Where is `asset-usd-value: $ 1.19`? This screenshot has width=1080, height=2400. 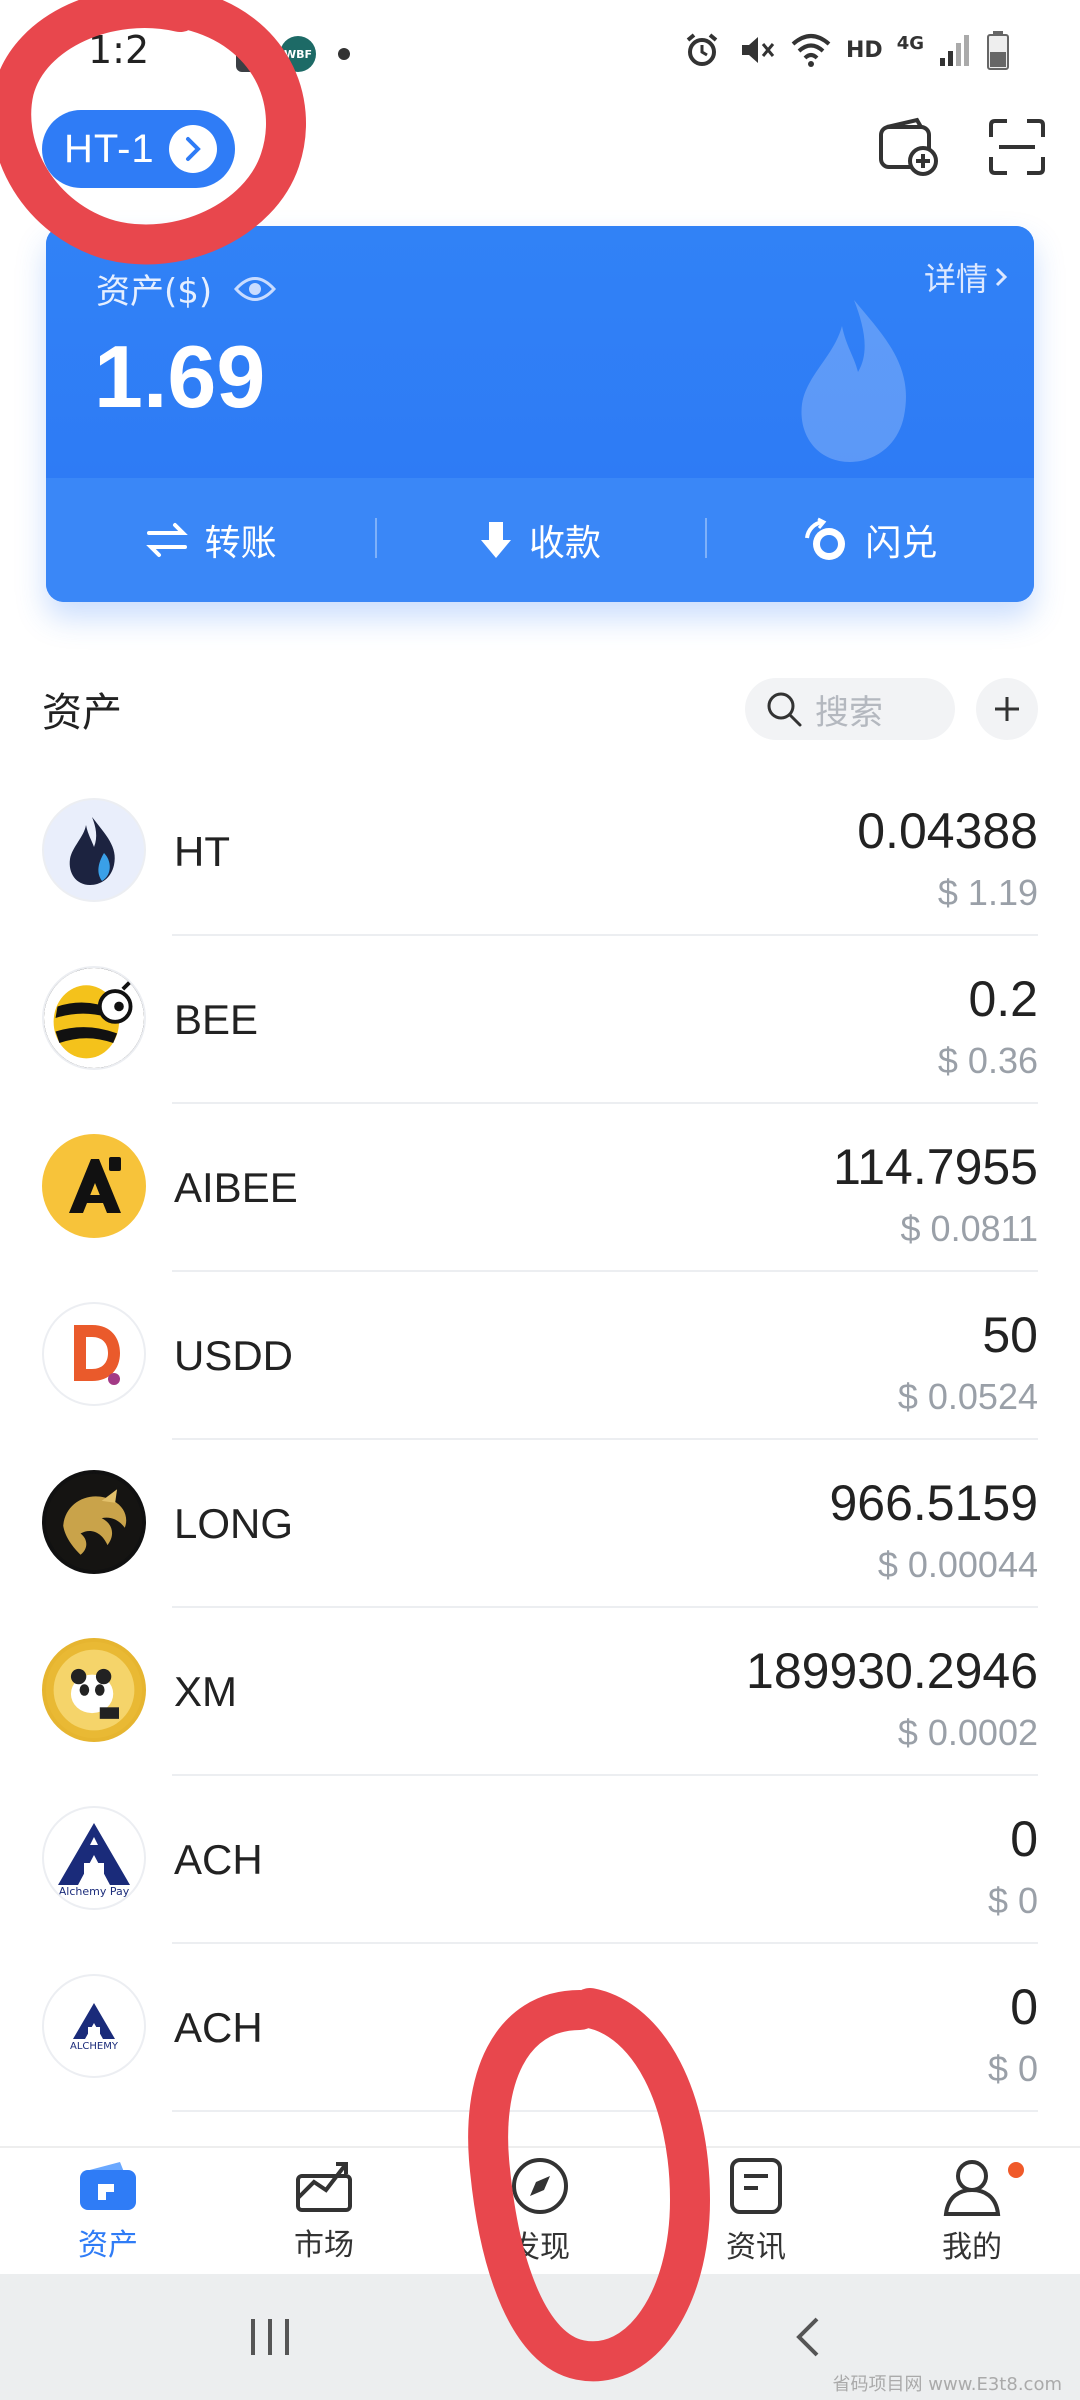 asset-usd-value: $ 1.19 is located at coordinates (987, 892).